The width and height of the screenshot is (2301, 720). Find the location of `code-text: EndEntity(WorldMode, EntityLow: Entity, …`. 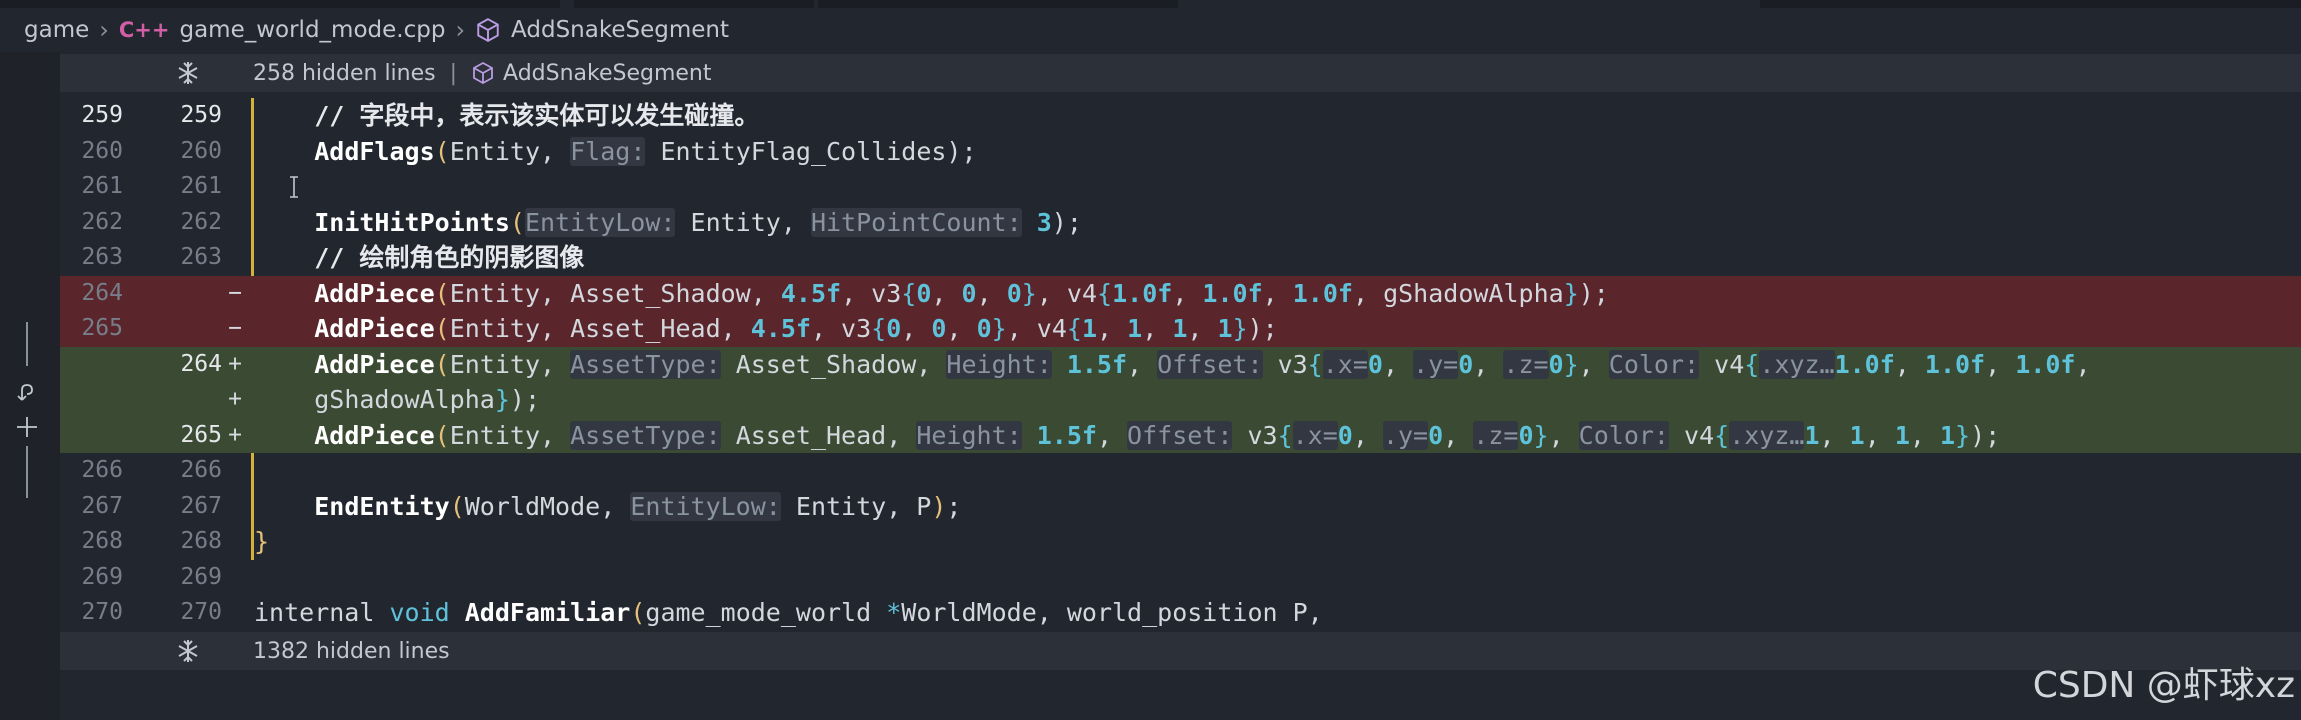

code-text: EndEntity(WorldMode, EntityLow: Entity, … is located at coordinates (638, 506).